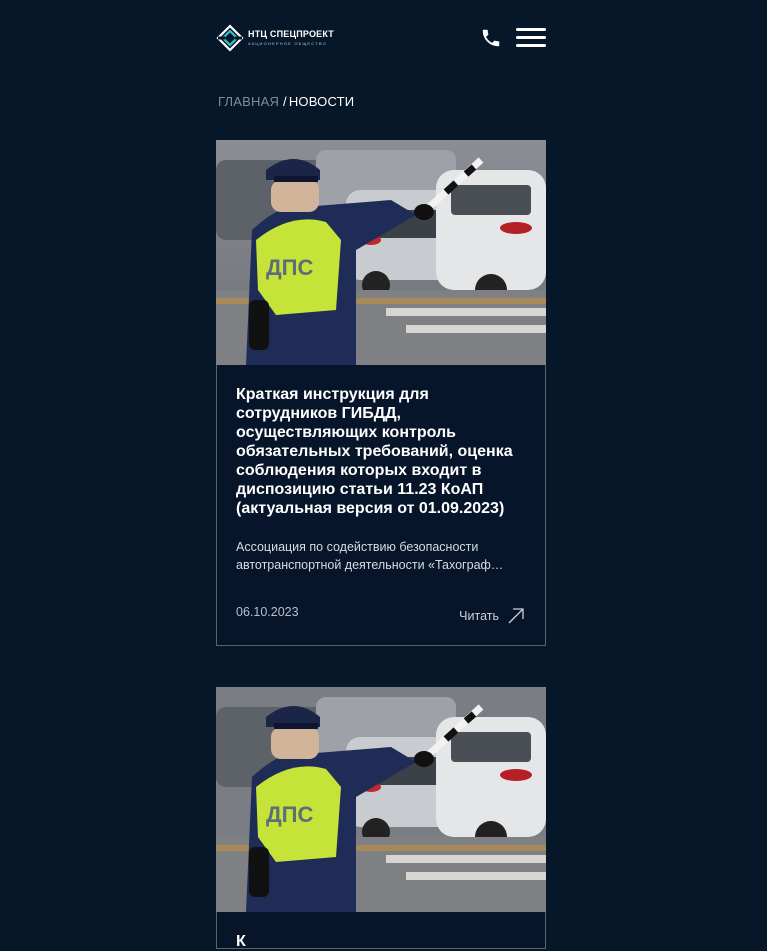 This screenshot has width=767, height=951. I want to click on breadcrumb-home-link: ГЛАВНАЯ, so click(248, 101).